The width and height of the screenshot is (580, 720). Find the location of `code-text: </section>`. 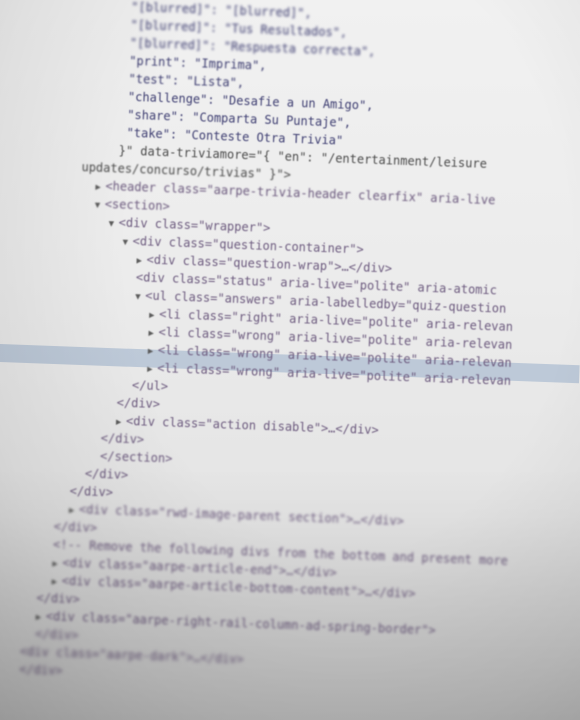

code-text: </section> is located at coordinates (136, 457).